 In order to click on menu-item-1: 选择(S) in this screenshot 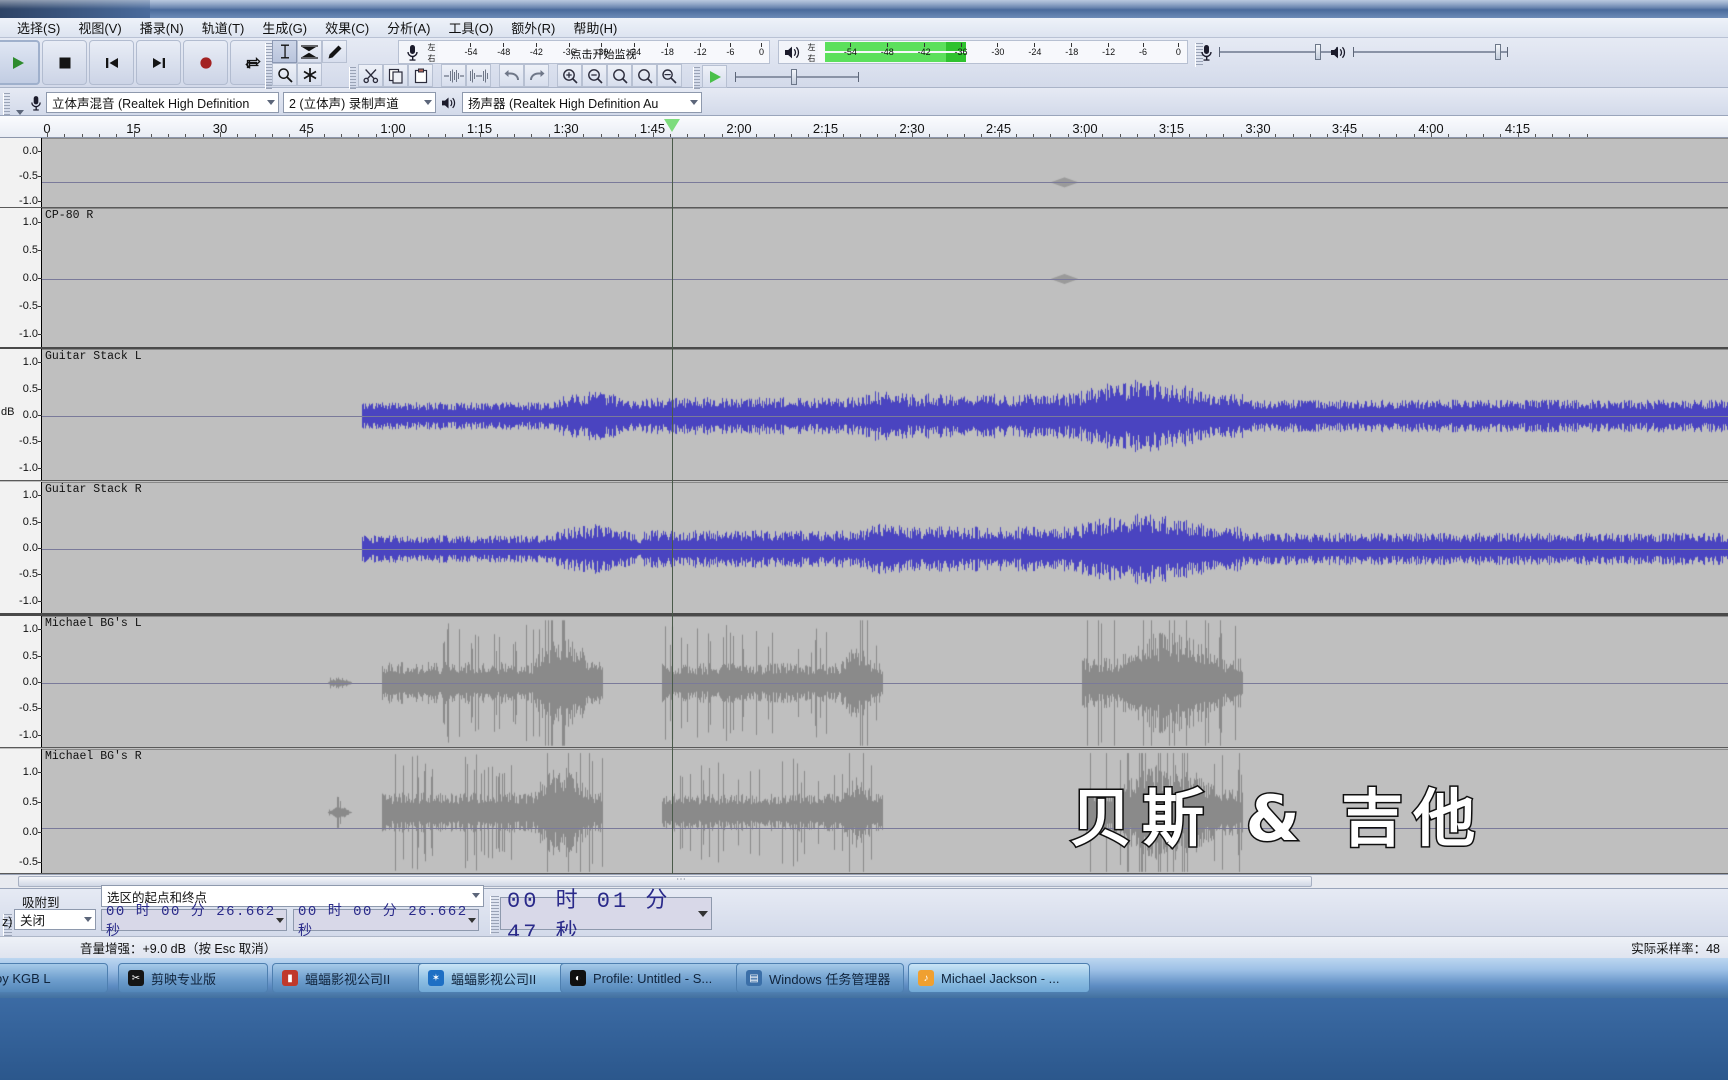, I will do `click(38, 27)`.